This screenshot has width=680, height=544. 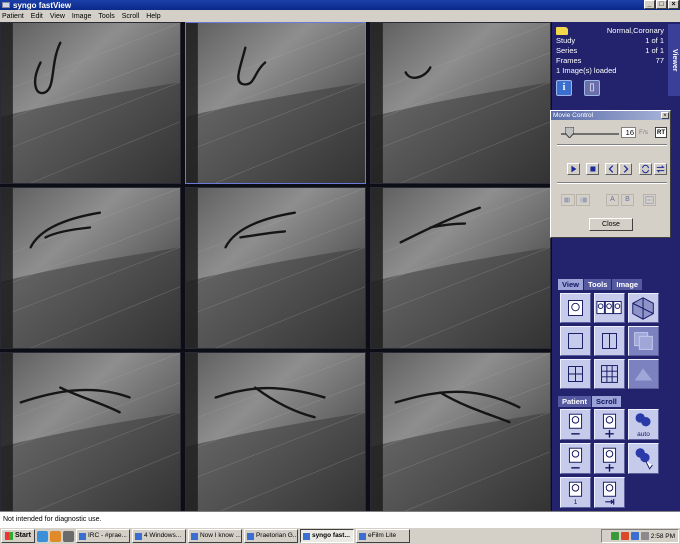 I want to click on chevron-left-icon, so click(x=611, y=169).